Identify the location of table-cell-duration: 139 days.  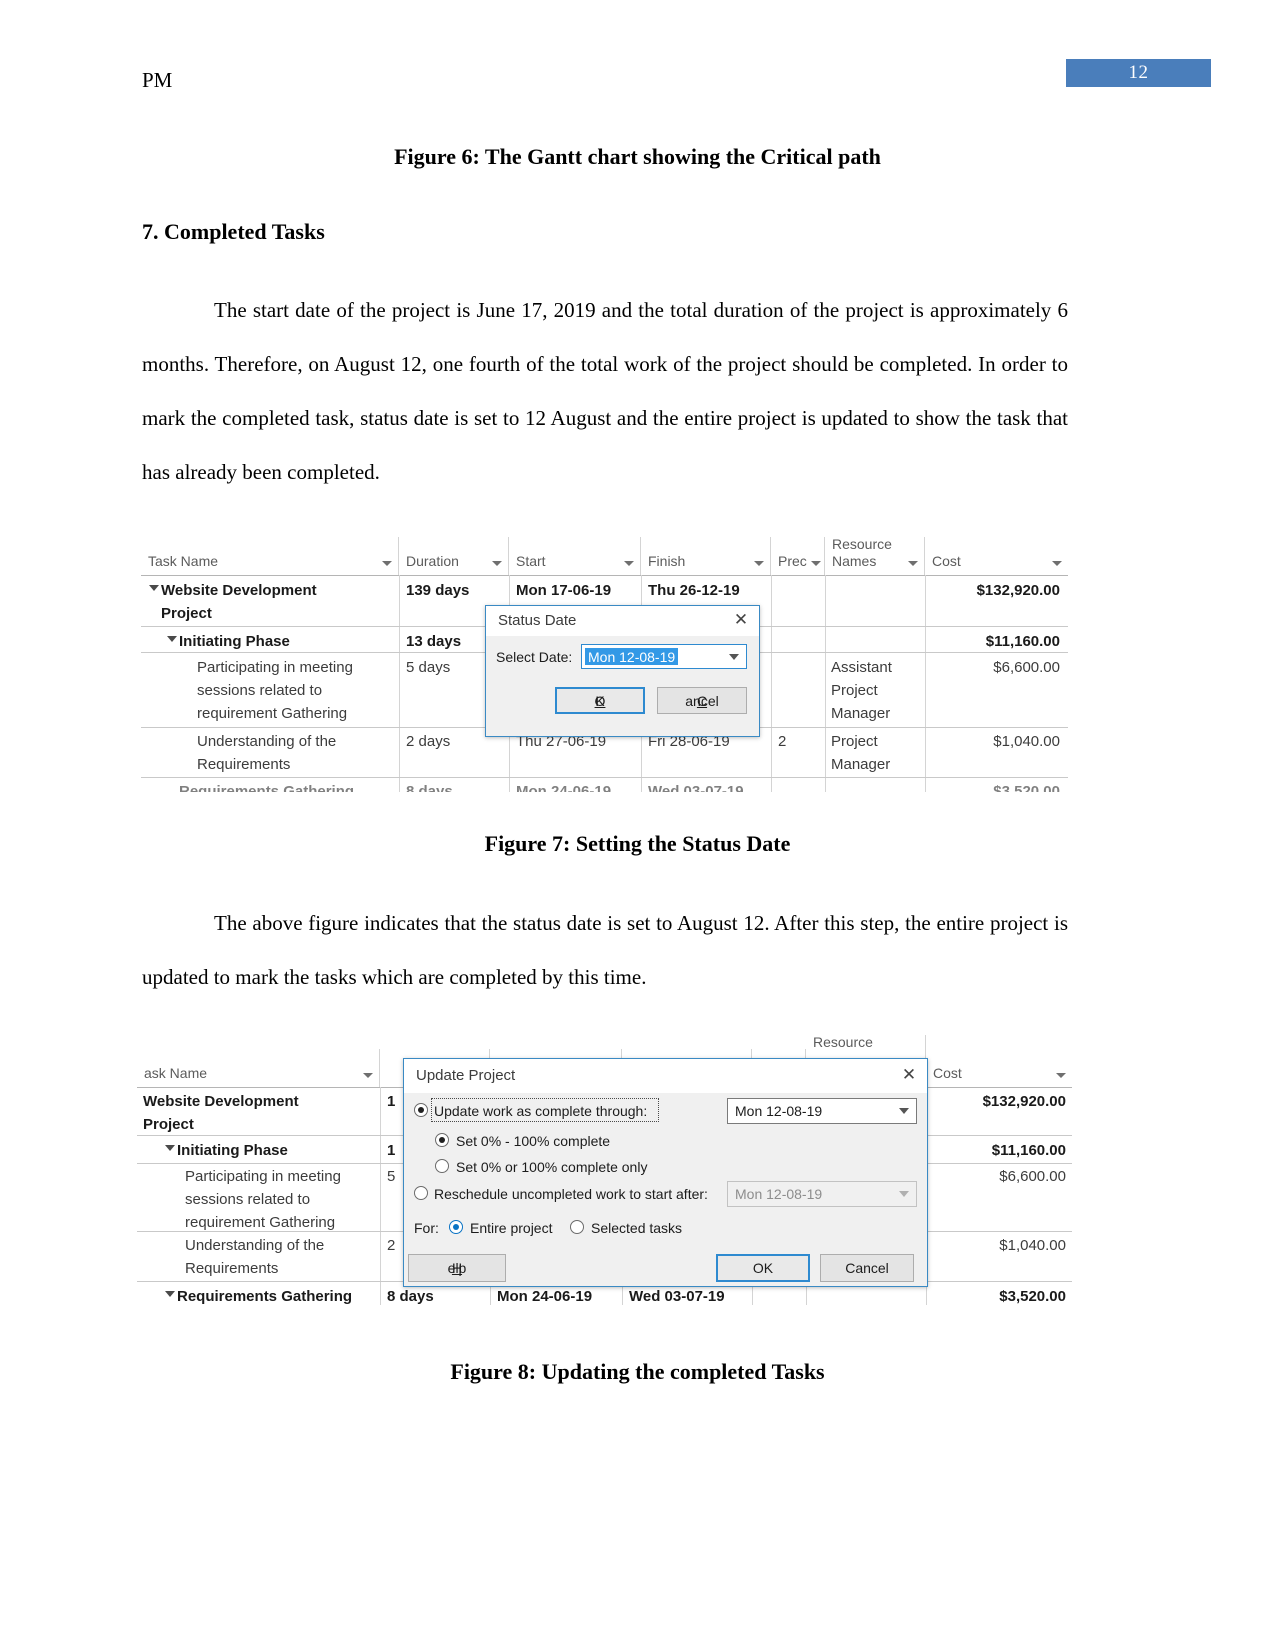
(438, 590).